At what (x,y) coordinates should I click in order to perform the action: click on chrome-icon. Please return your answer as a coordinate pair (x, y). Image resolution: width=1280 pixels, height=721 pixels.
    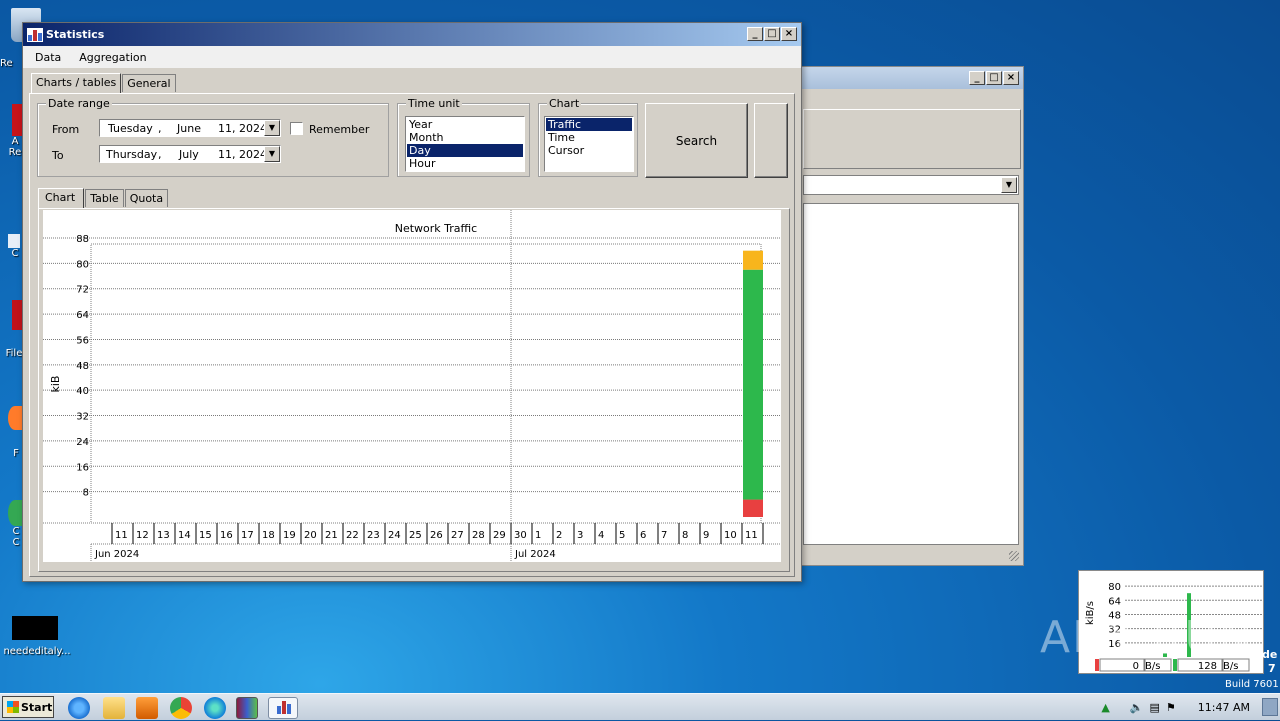
    Looking at the image, I should click on (181, 708).